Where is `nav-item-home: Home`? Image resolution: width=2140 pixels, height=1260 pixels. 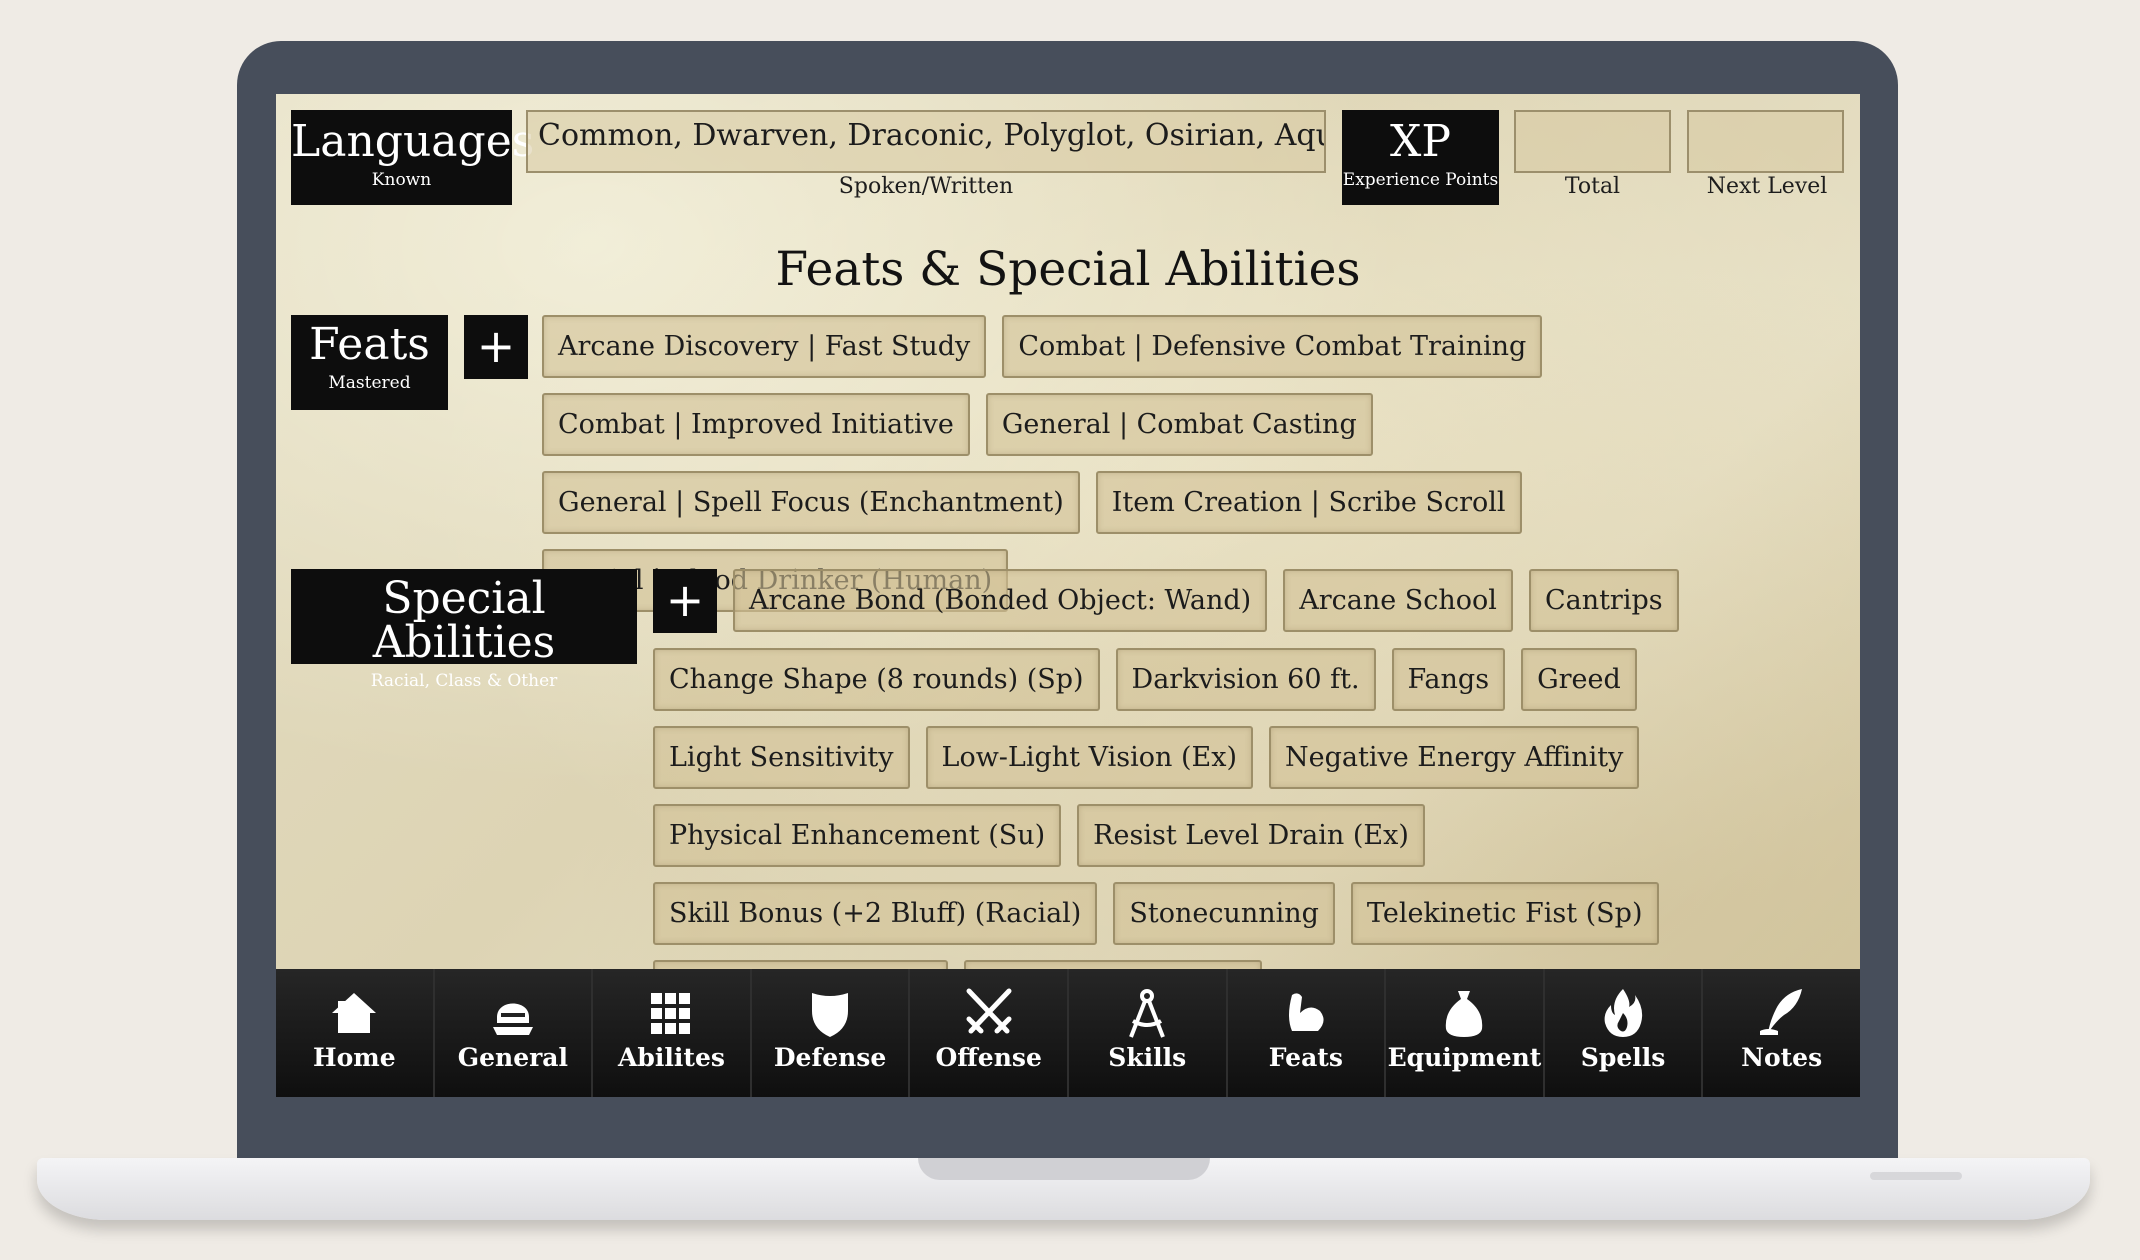 nav-item-home: Home is located at coordinates (355, 1033).